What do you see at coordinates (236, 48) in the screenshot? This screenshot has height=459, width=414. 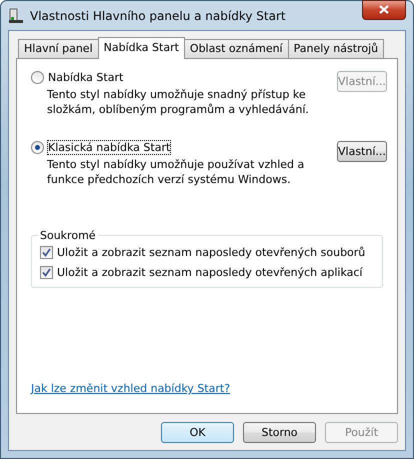 I see `tab: Oblast oznámení` at bounding box center [236, 48].